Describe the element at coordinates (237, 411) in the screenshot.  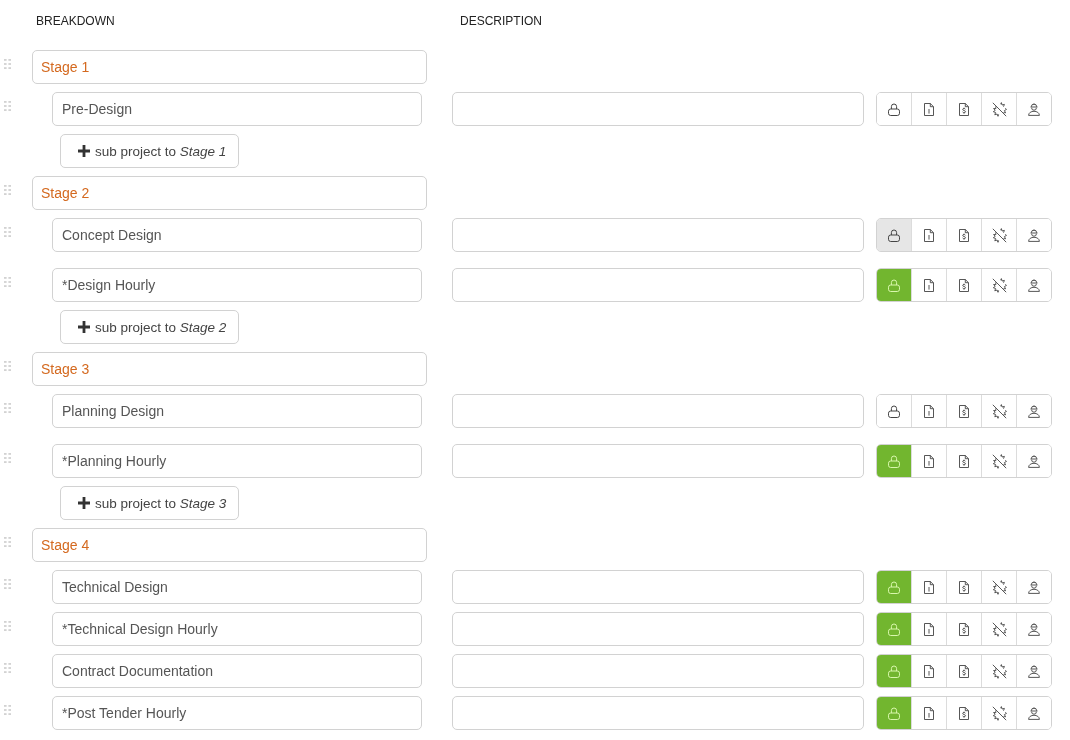
I see `subproject-name-field: Planning Design` at that location.